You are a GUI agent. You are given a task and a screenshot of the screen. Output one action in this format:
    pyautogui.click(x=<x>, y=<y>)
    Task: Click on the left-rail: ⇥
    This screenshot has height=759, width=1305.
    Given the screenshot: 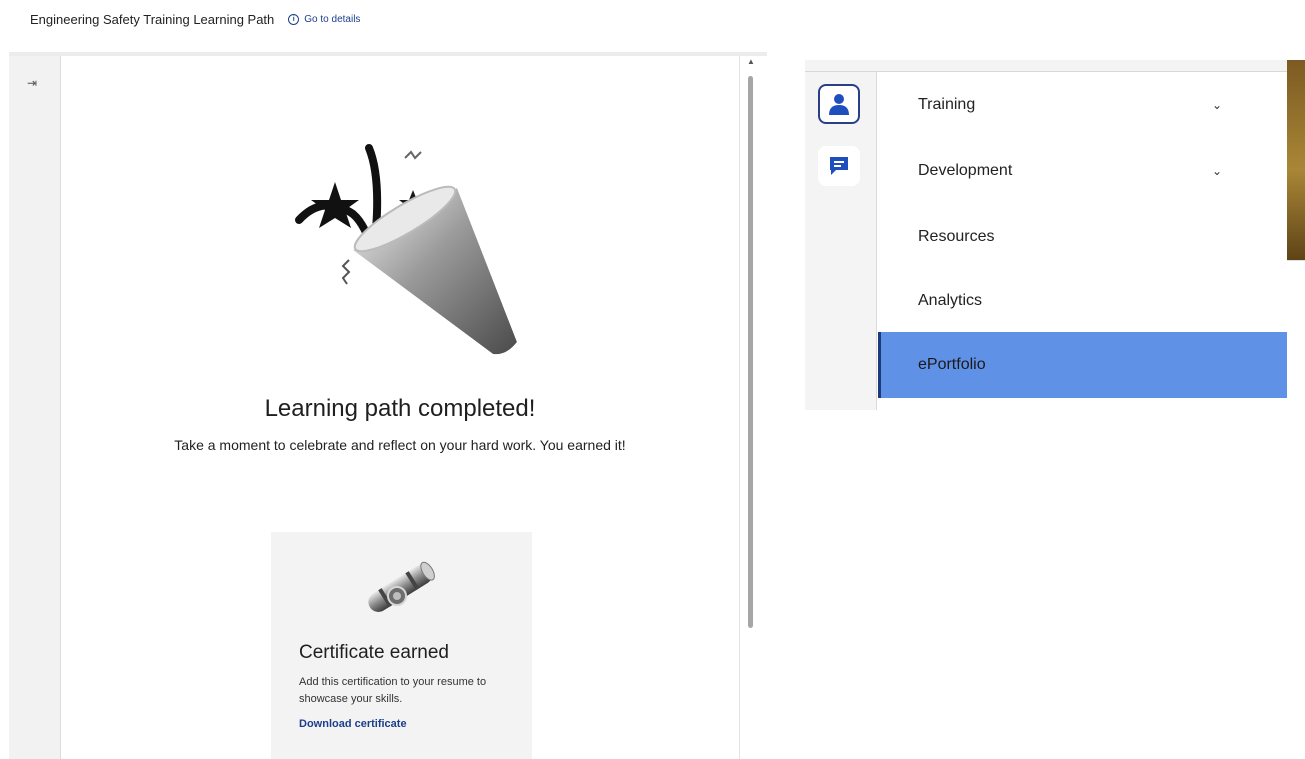 What is the action you would take?
    pyautogui.click(x=34, y=407)
    